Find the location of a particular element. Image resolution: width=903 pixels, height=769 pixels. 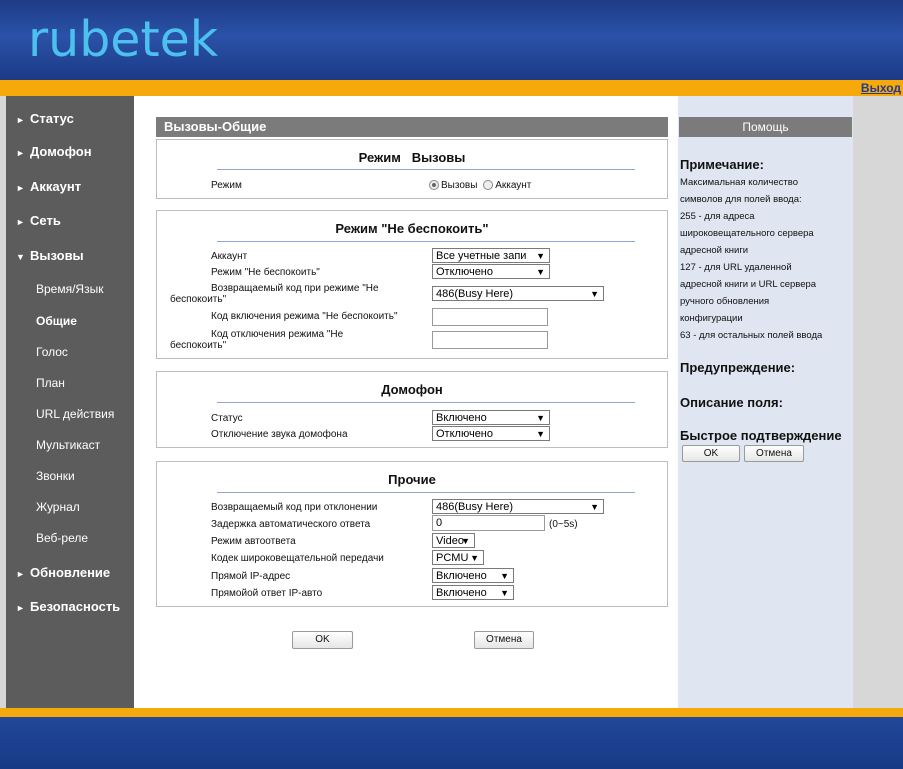

auto-answer-mode-select: Video ▼ is located at coordinates (453, 540).